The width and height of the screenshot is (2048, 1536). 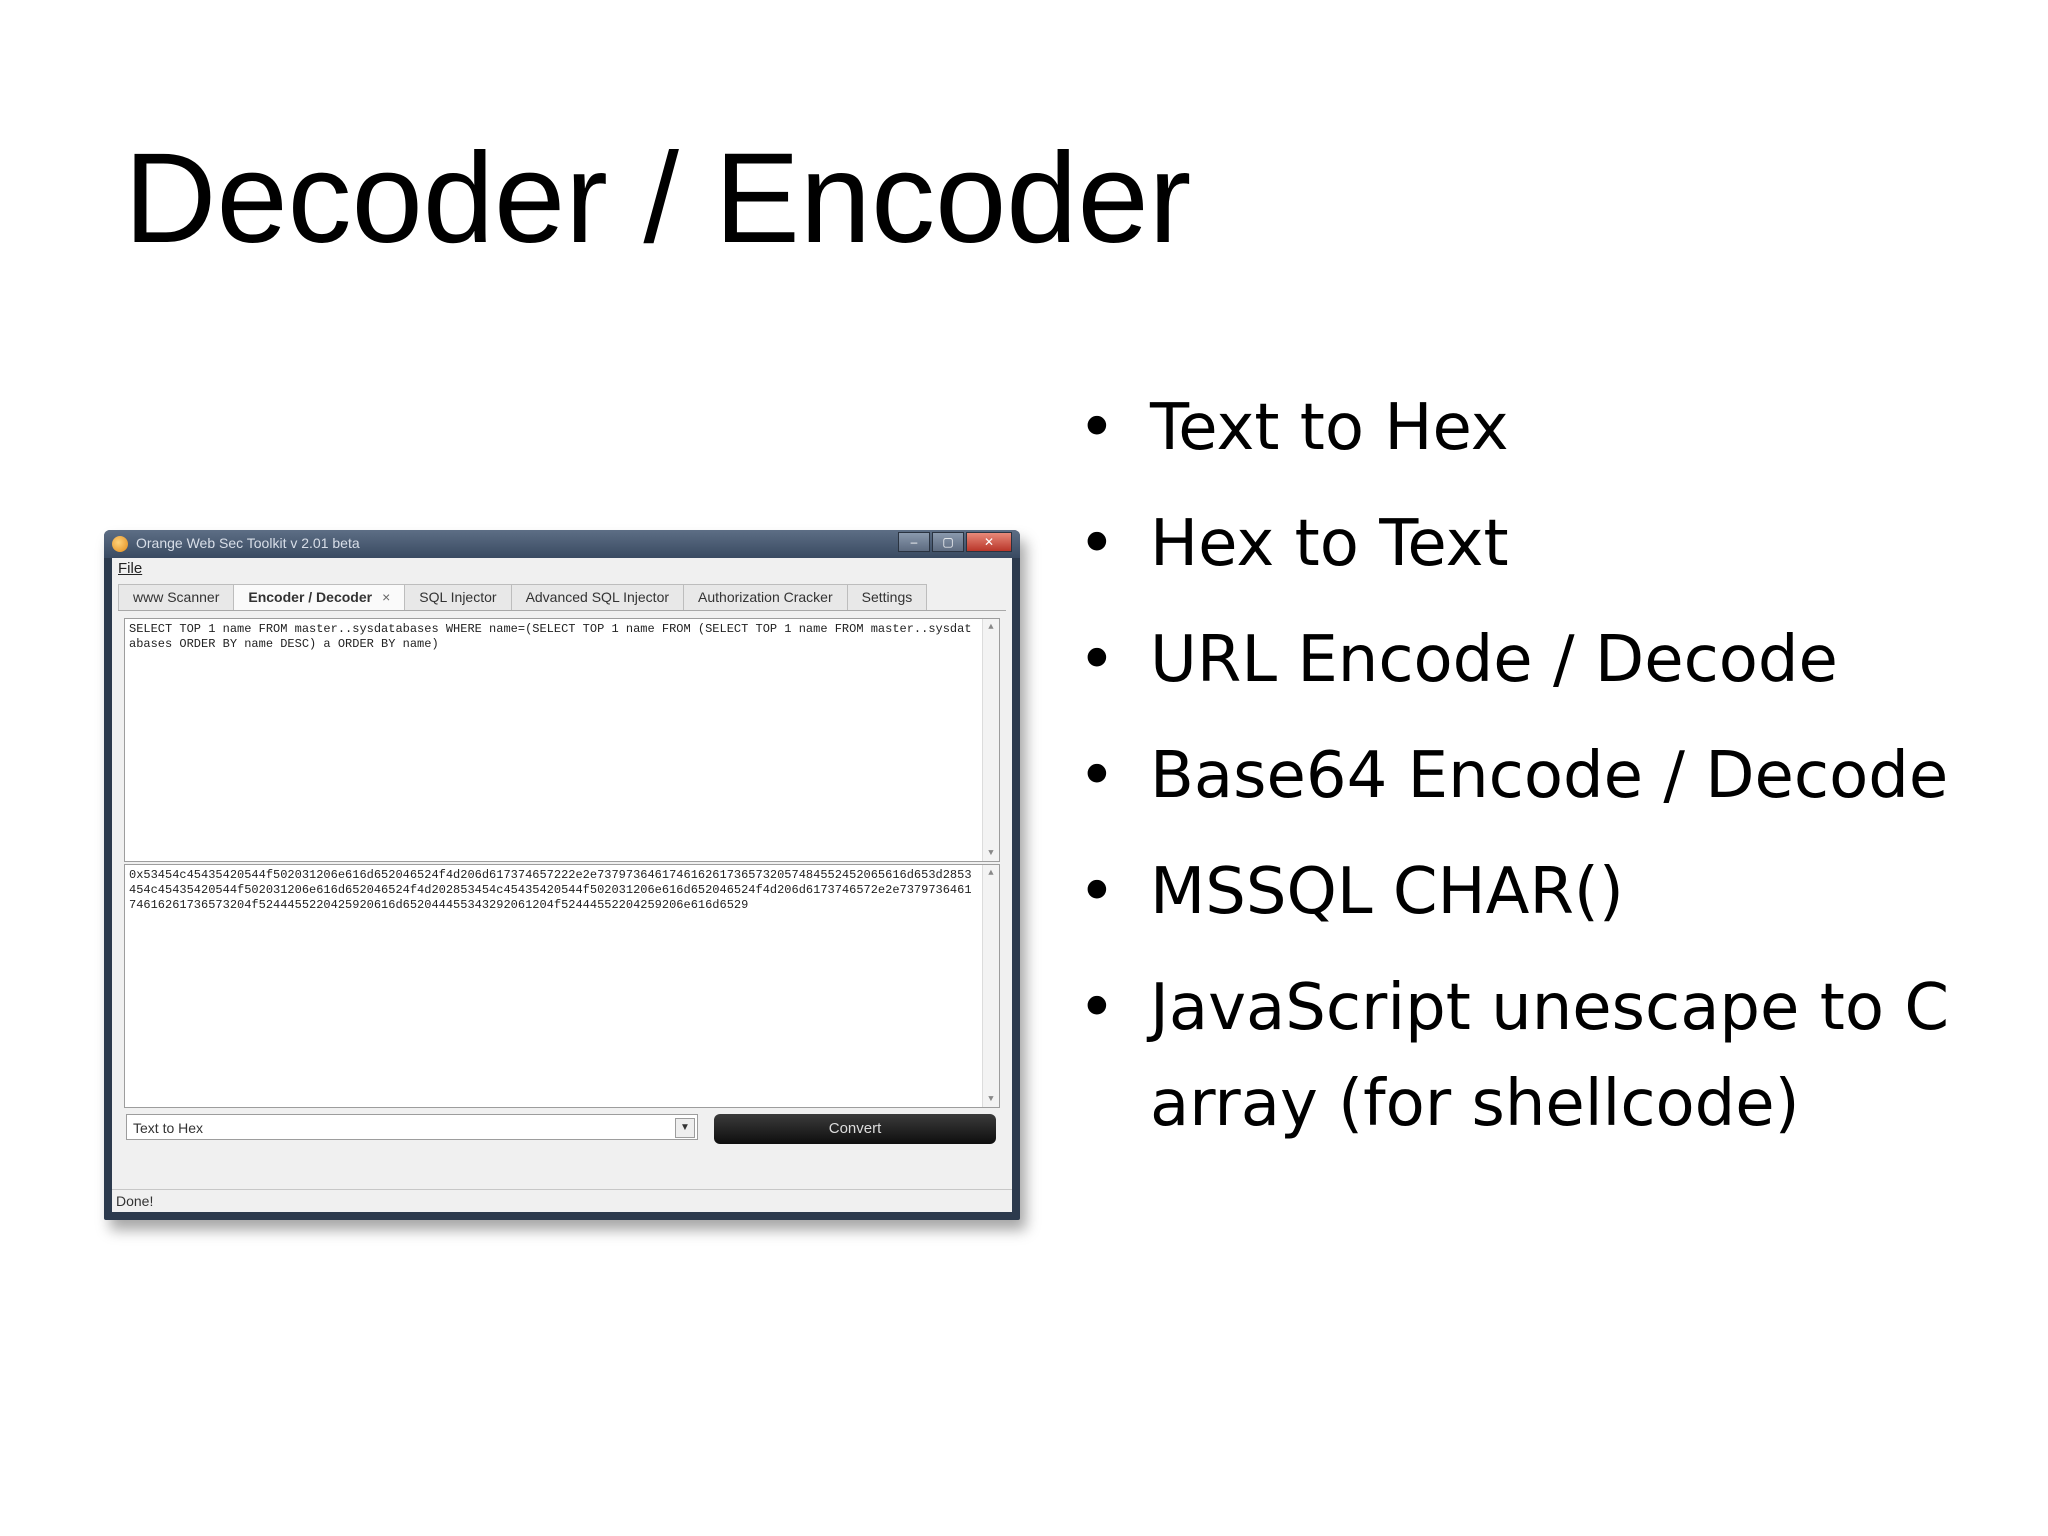 What do you see at coordinates (1329, 428) in the screenshot?
I see `bullet-text: Text to Hex` at bounding box center [1329, 428].